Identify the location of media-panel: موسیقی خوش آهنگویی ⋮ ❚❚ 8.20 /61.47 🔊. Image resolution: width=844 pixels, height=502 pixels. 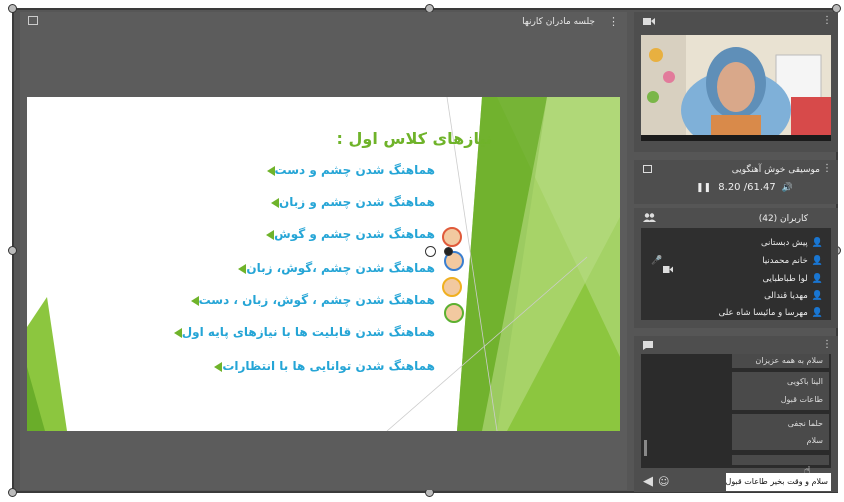
(736, 182).